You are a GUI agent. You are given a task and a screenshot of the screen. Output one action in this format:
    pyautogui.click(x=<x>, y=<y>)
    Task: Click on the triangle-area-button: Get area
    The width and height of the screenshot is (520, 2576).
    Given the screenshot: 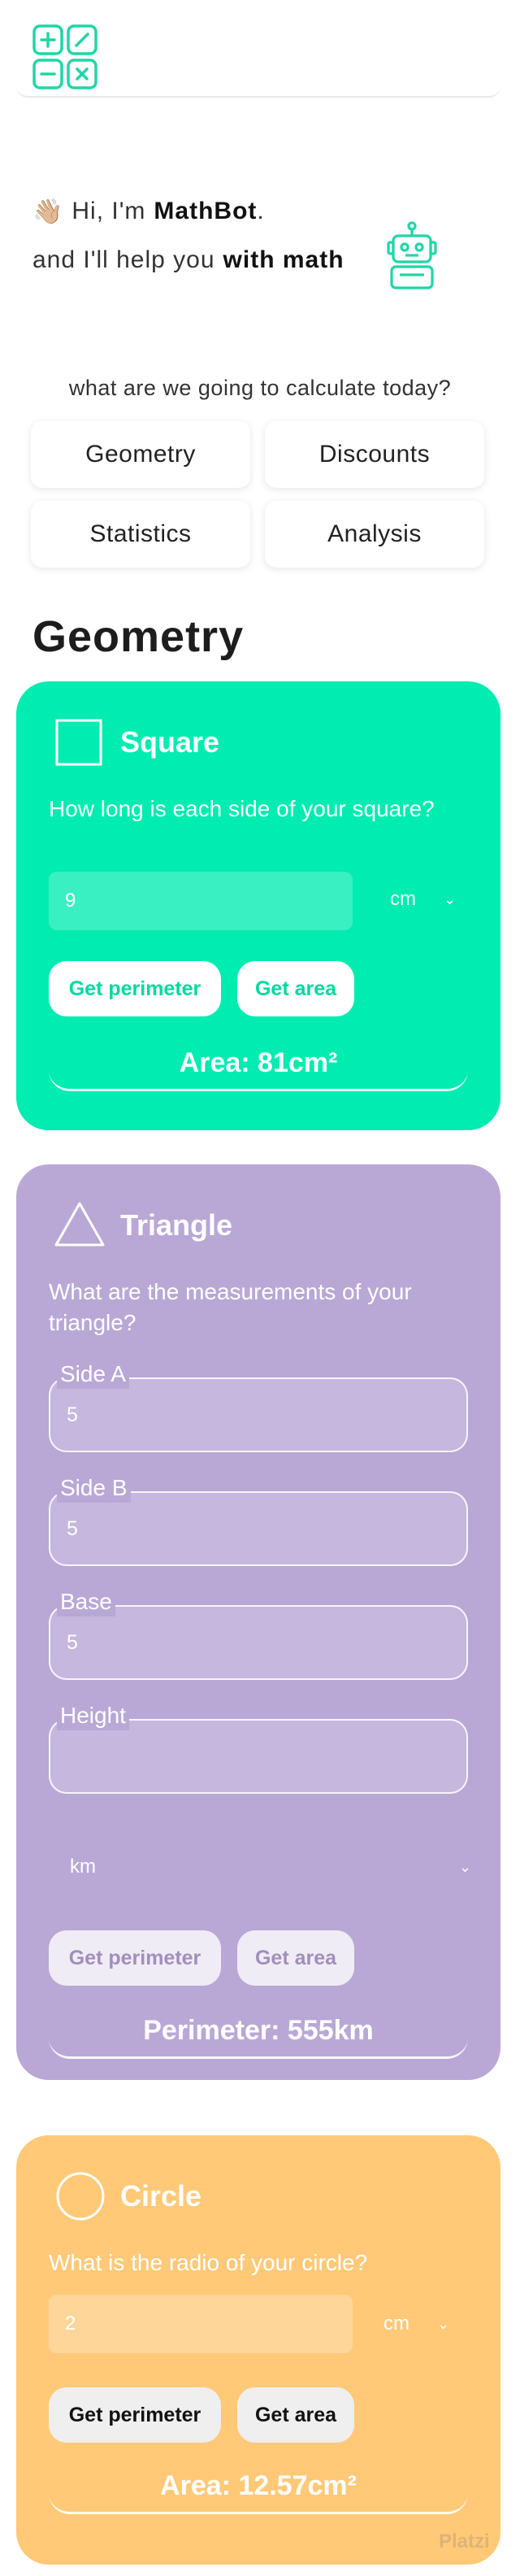 What is the action you would take?
    pyautogui.click(x=296, y=1958)
    